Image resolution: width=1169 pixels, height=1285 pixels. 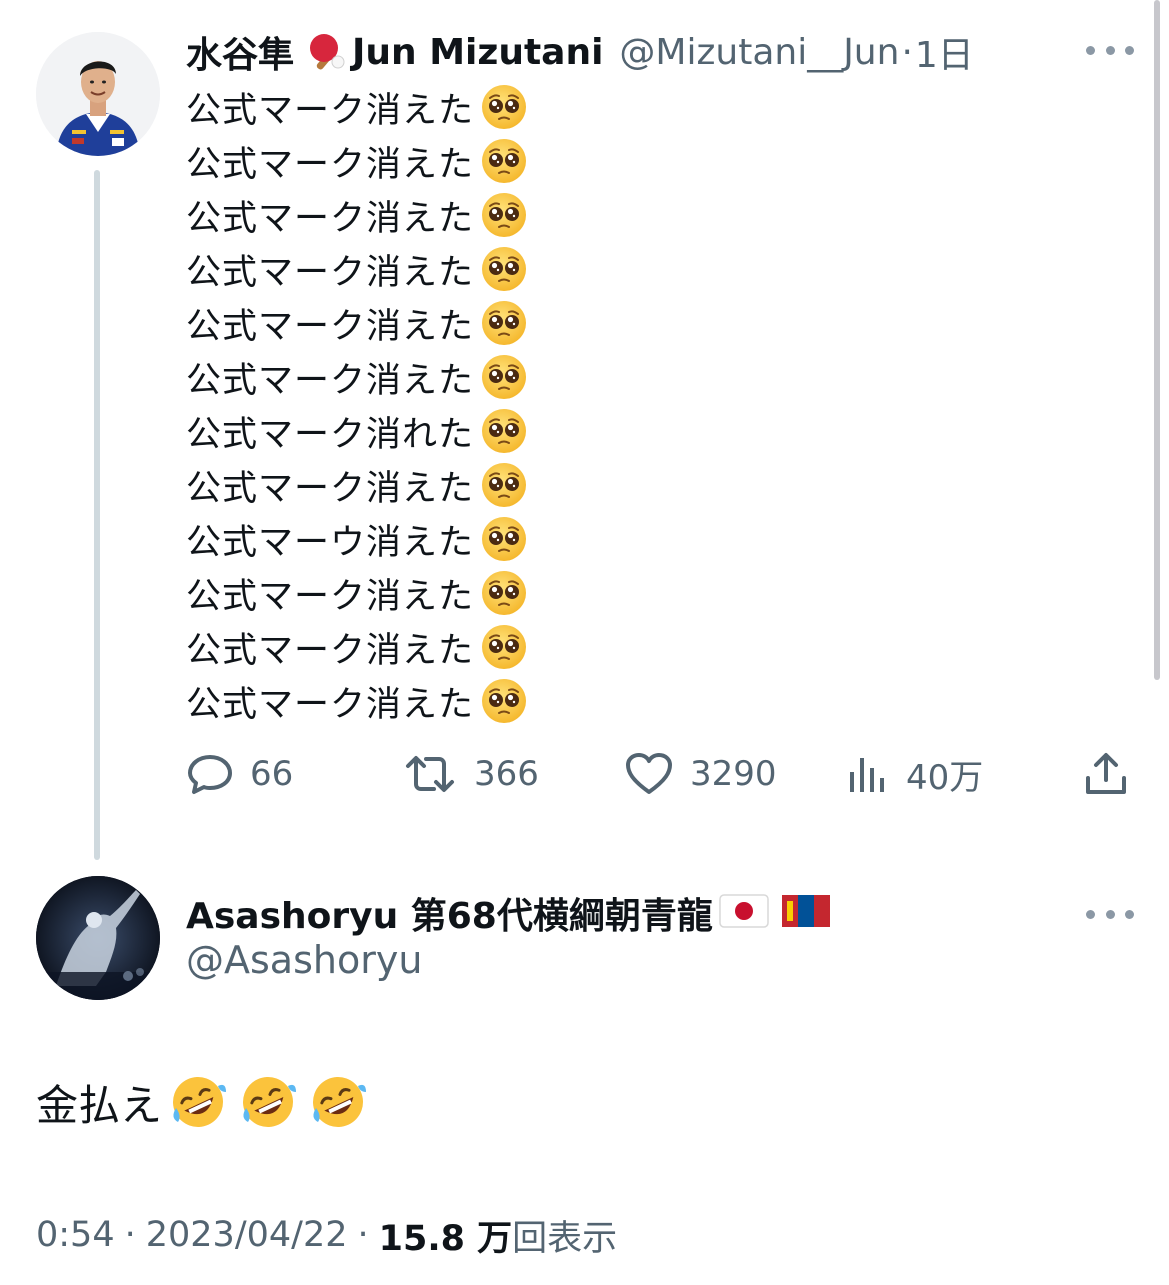 I want to click on views-count: 40万, so click(x=945, y=777).